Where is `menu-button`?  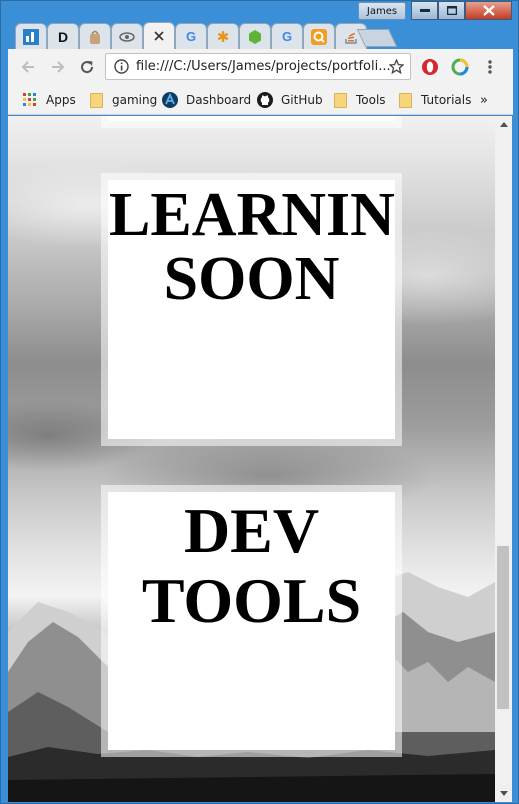 menu-button is located at coordinates (490, 67).